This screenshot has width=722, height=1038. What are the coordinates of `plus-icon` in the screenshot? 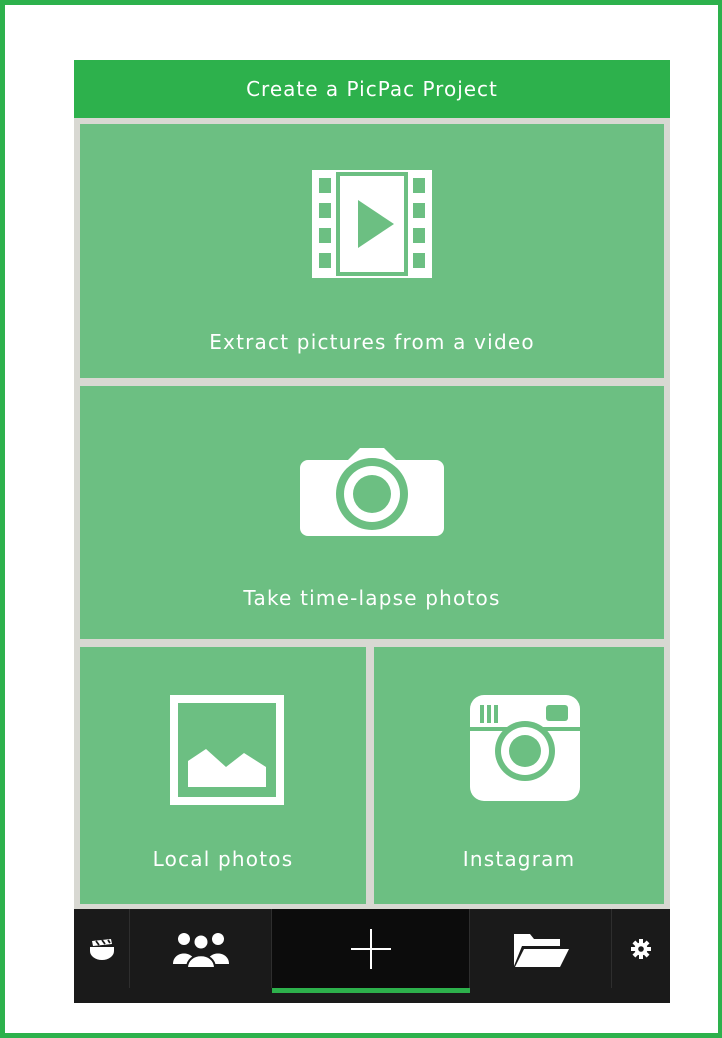 It's located at (370, 948).